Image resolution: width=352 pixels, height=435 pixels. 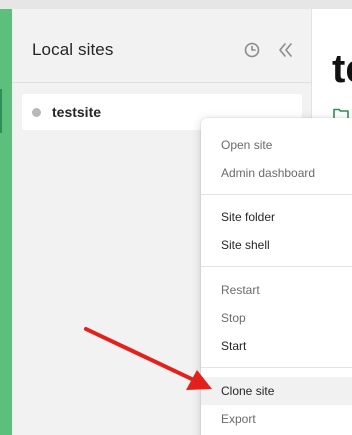 What do you see at coordinates (276, 173) in the screenshot?
I see `menu-item-admin-dashboard: Admin dashboard` at bounding box center [276, 173].